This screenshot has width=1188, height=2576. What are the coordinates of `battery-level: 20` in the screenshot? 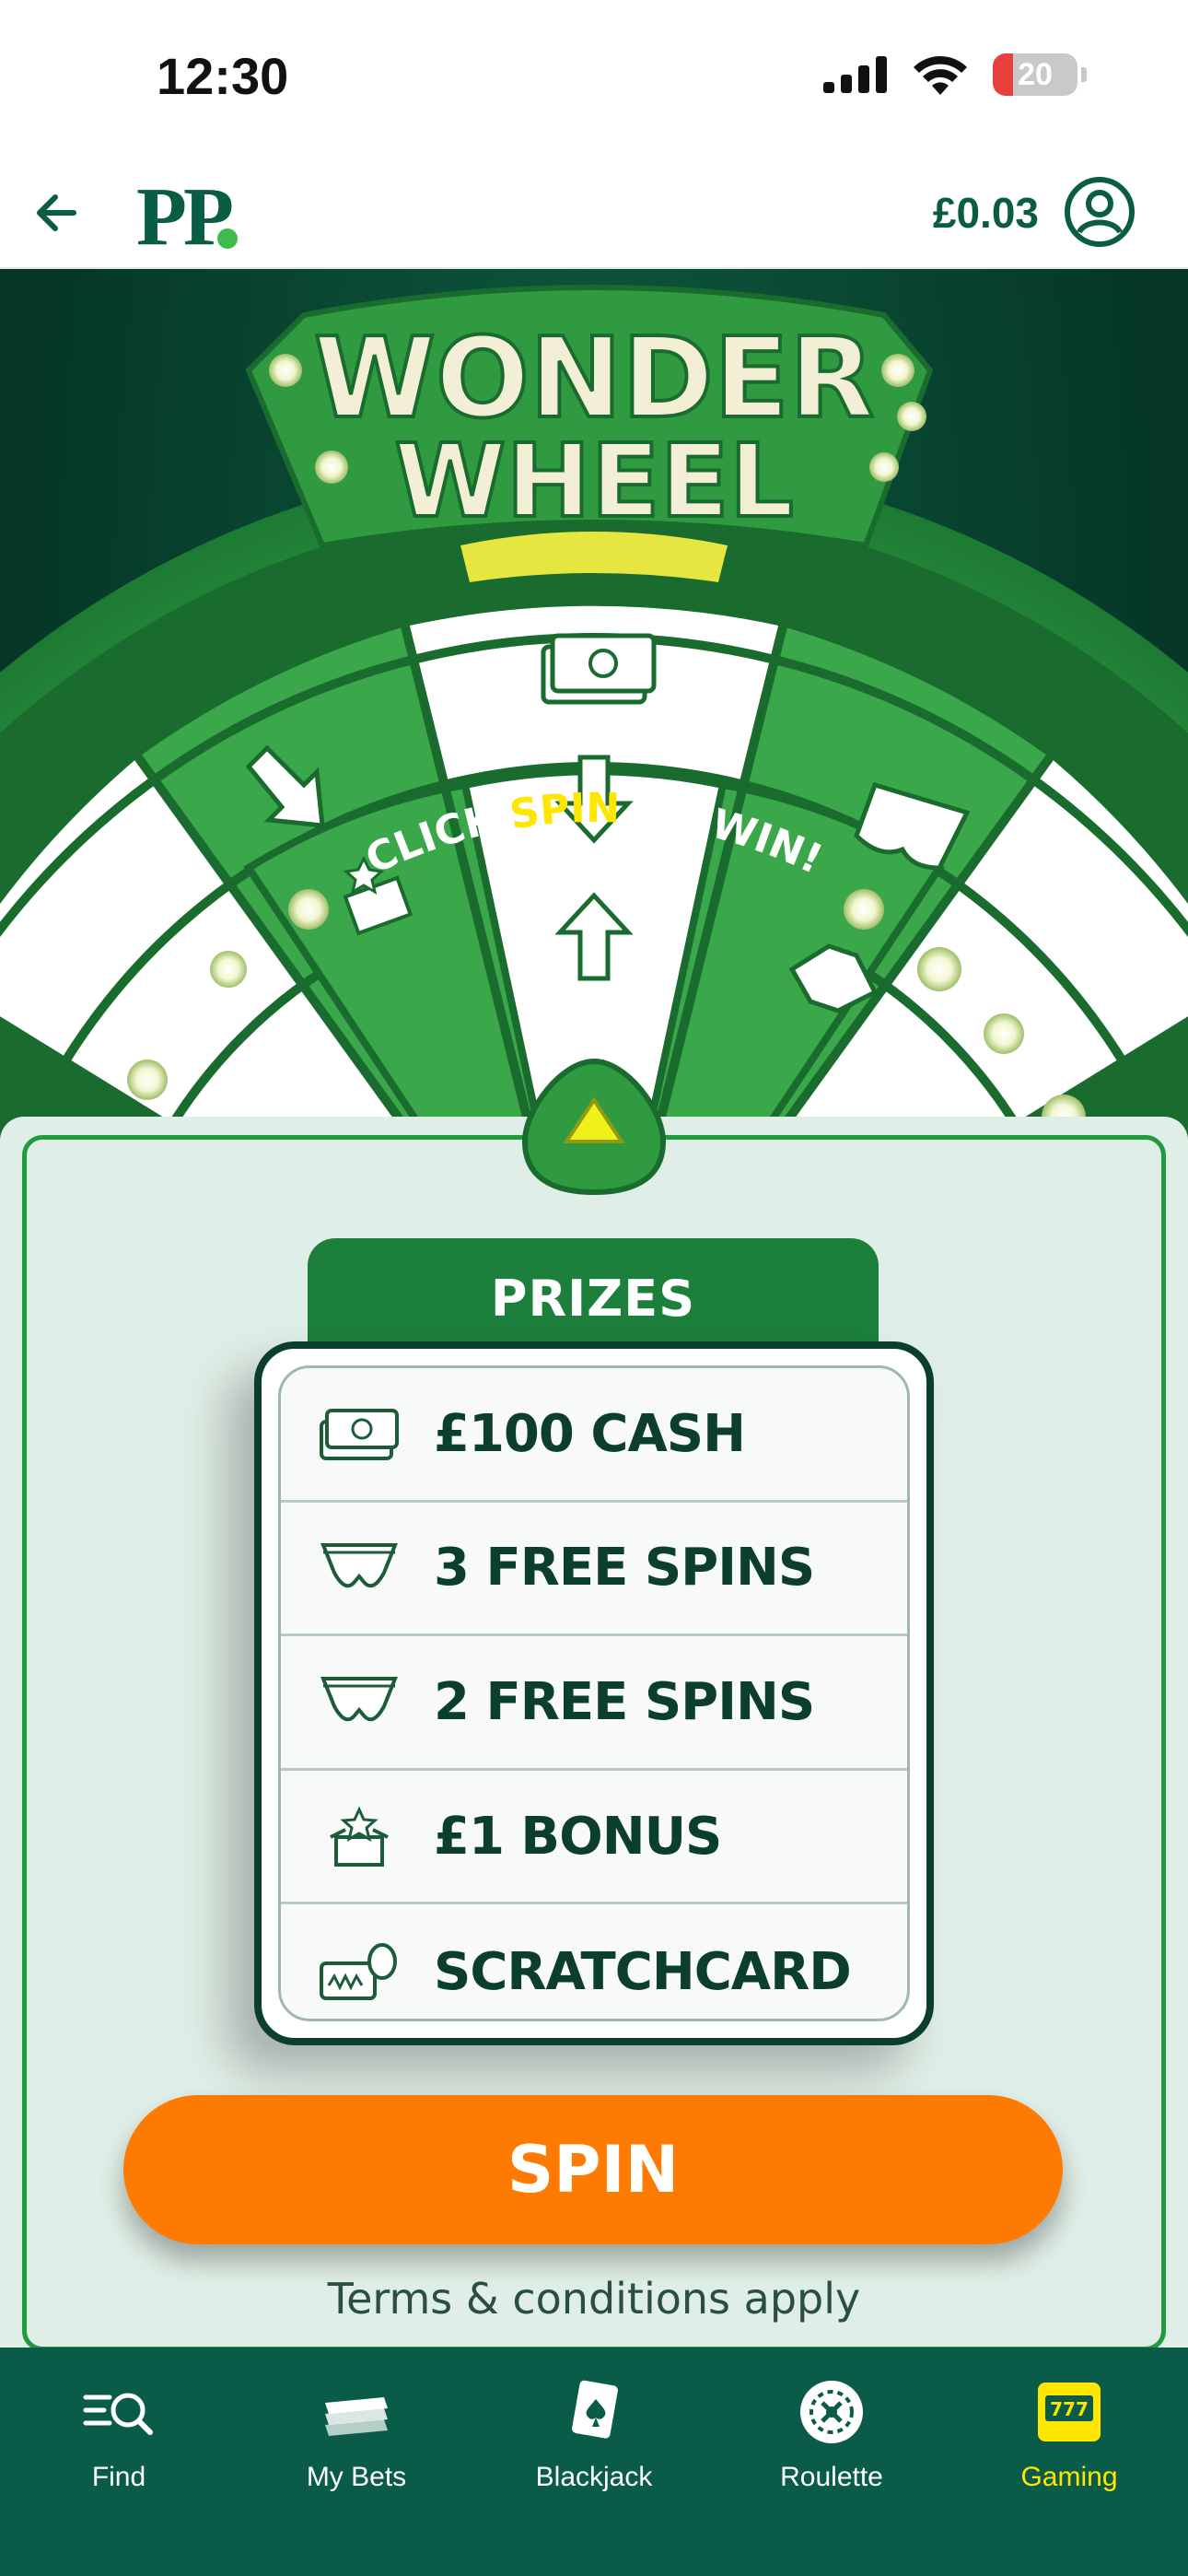 It's located at (1035, 74).